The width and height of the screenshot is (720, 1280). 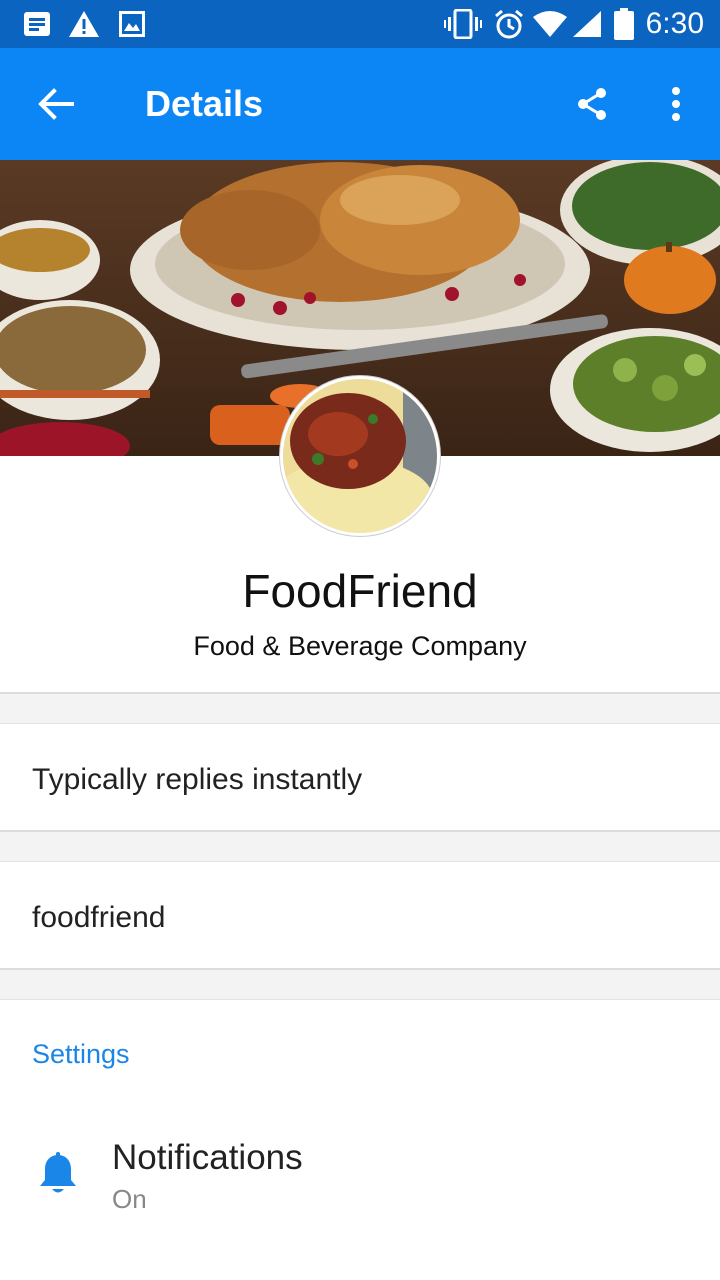 I want to click on warning-icon, so click(x=84, y=24).